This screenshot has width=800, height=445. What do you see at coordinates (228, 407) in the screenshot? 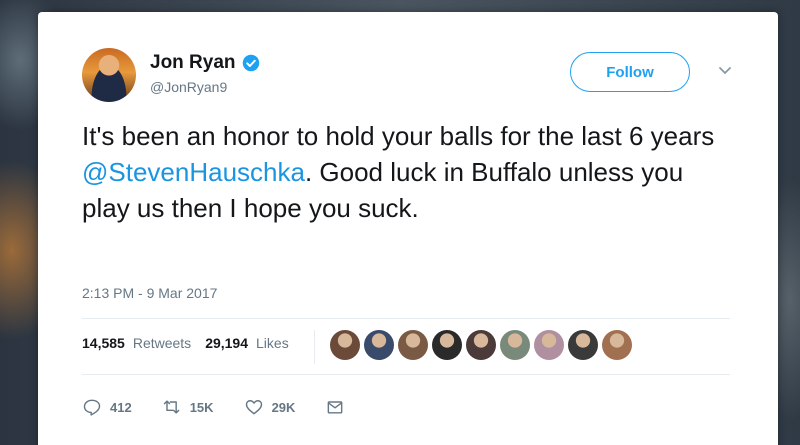
I see `tweet-actions: 412 15K 29K` at bounding box center [228, 407].